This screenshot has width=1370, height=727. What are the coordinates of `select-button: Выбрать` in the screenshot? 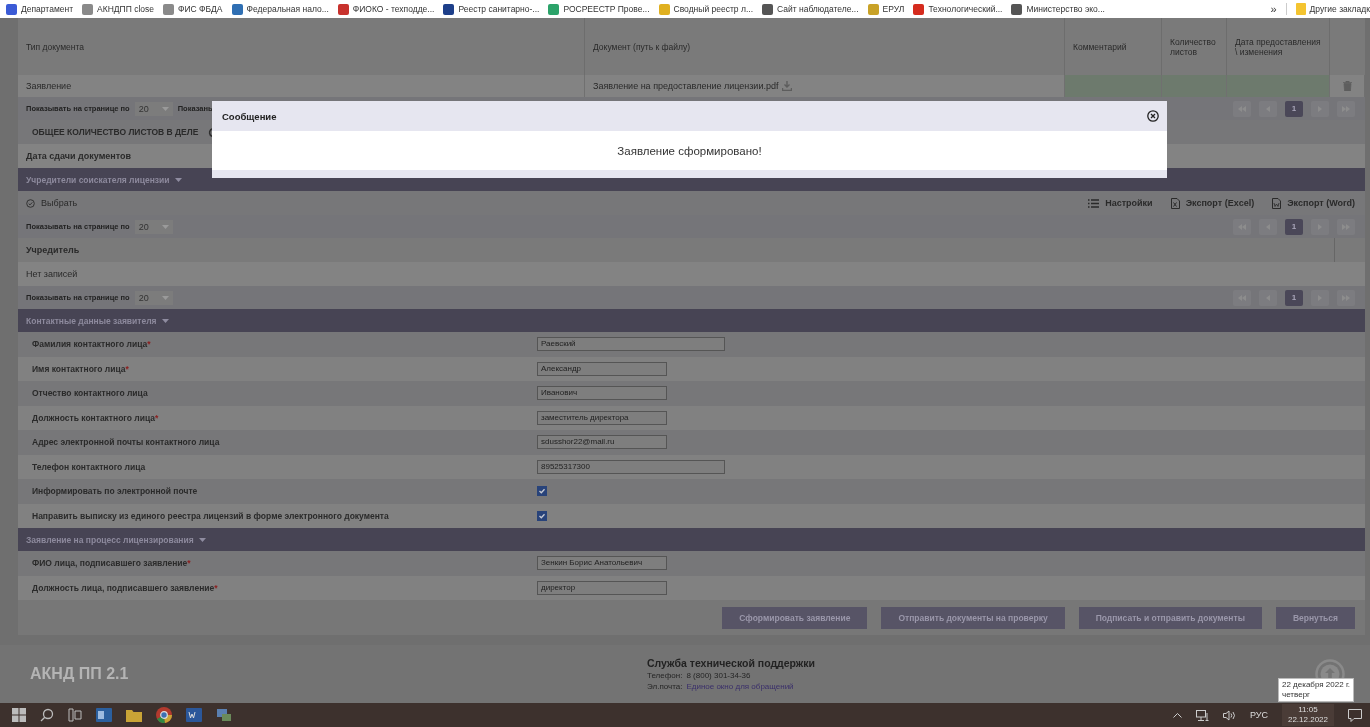 It's located at (52, 203).